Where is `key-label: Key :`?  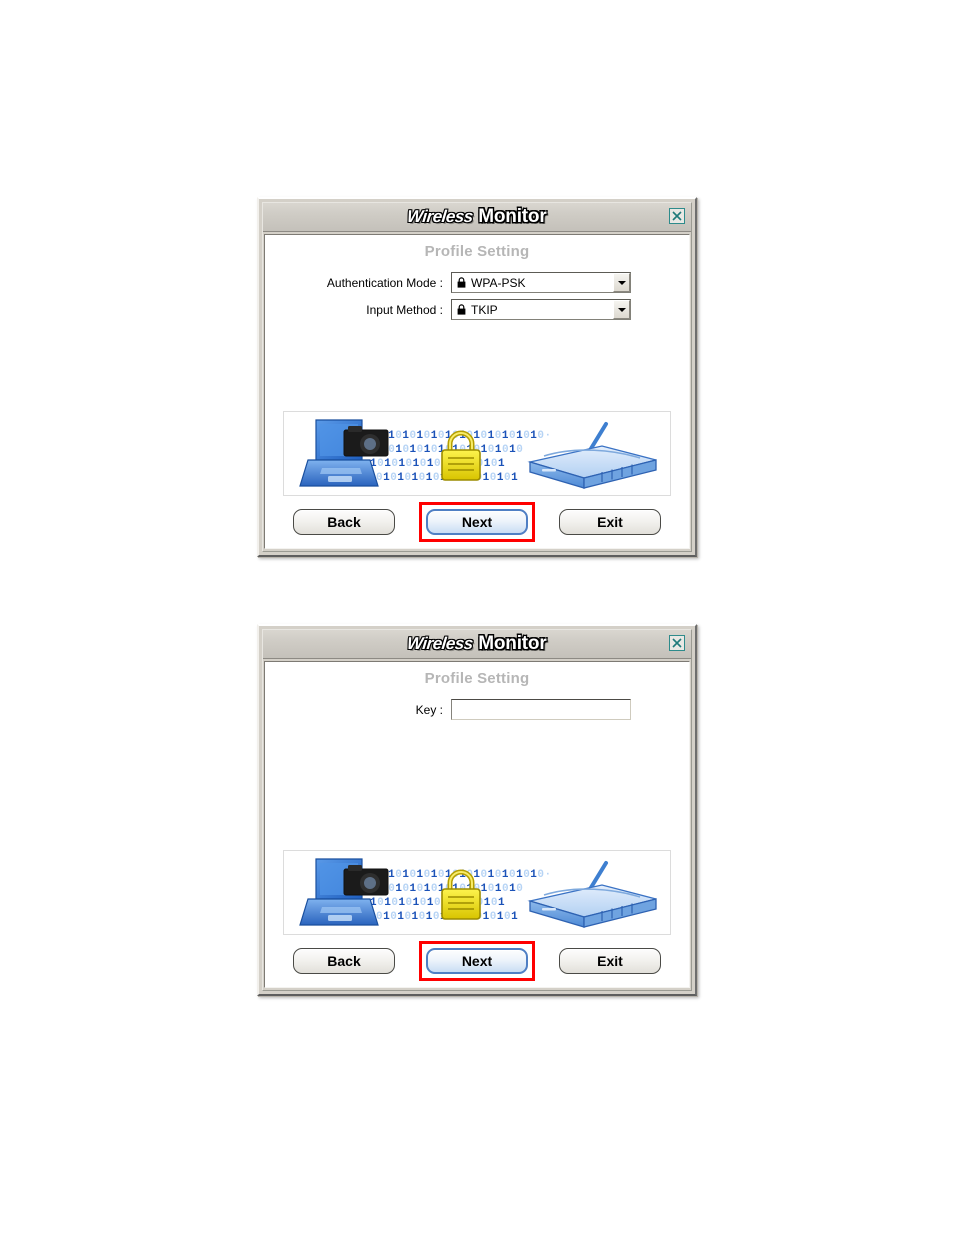 key-label: Key : is located at coordinates (429, 709).